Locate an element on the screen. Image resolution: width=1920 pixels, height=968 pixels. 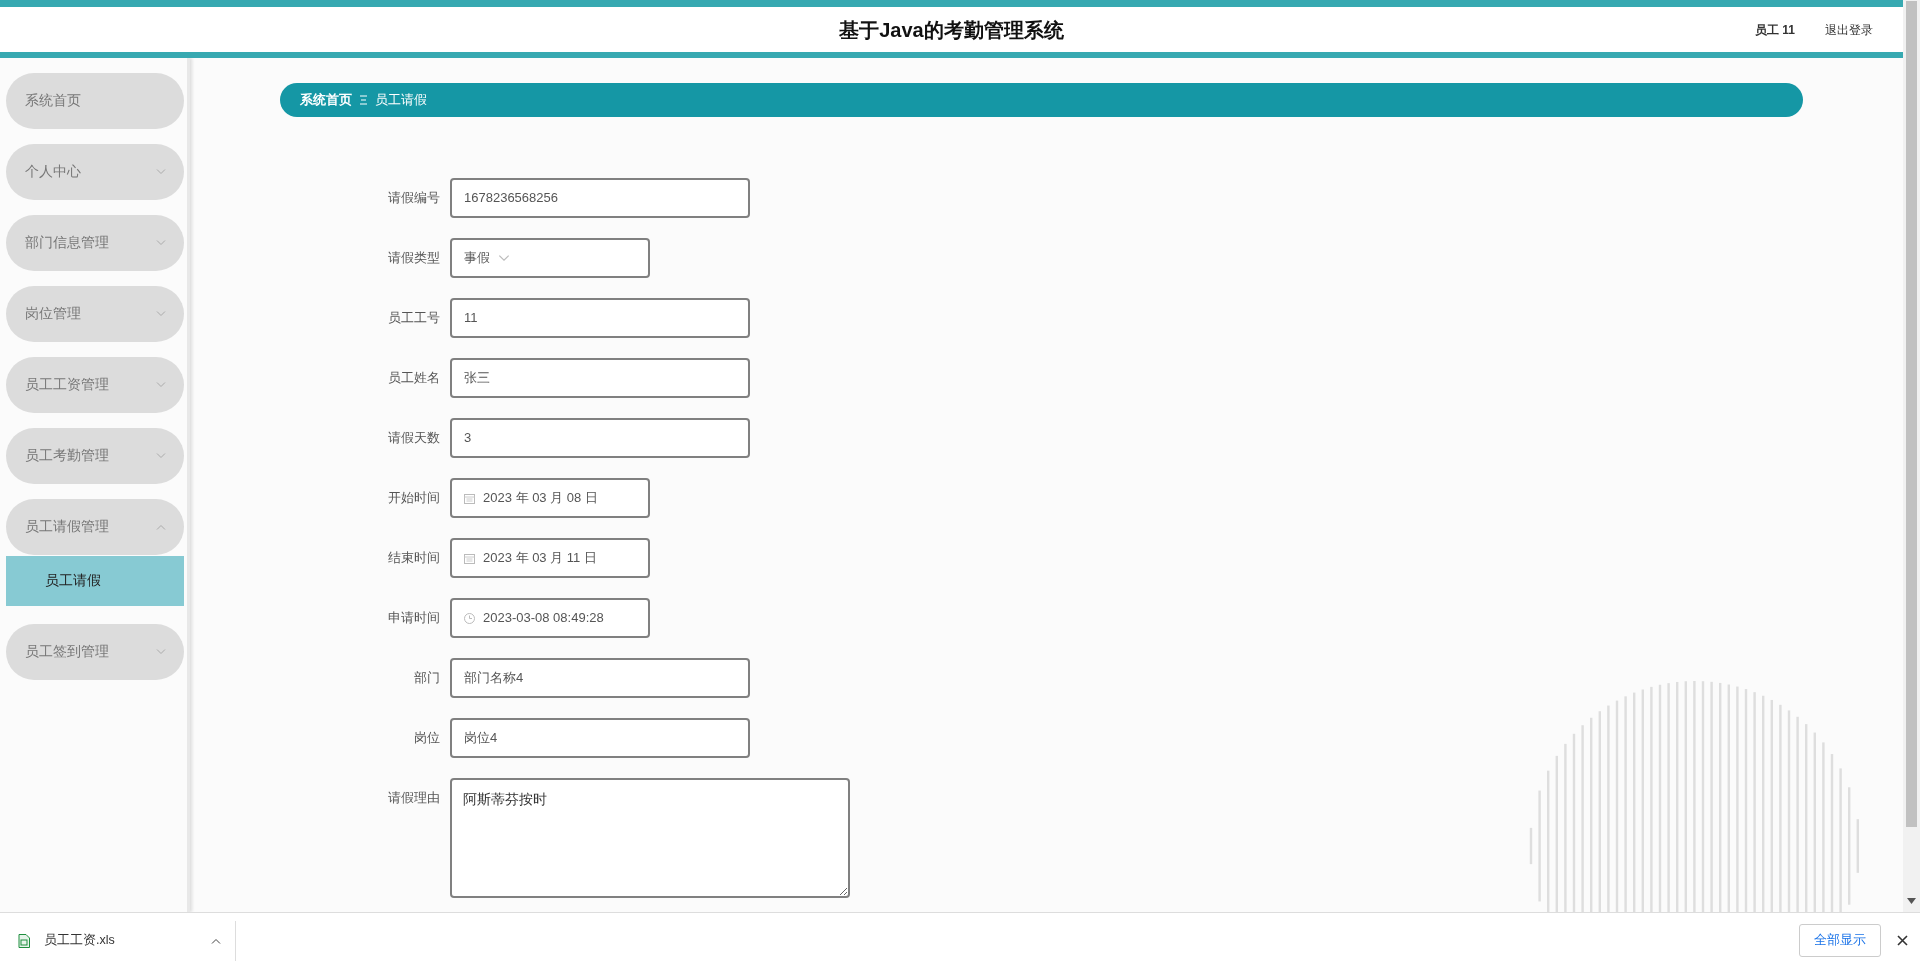
download-item: 员工工资.xls is located at coordinates (118, 940).